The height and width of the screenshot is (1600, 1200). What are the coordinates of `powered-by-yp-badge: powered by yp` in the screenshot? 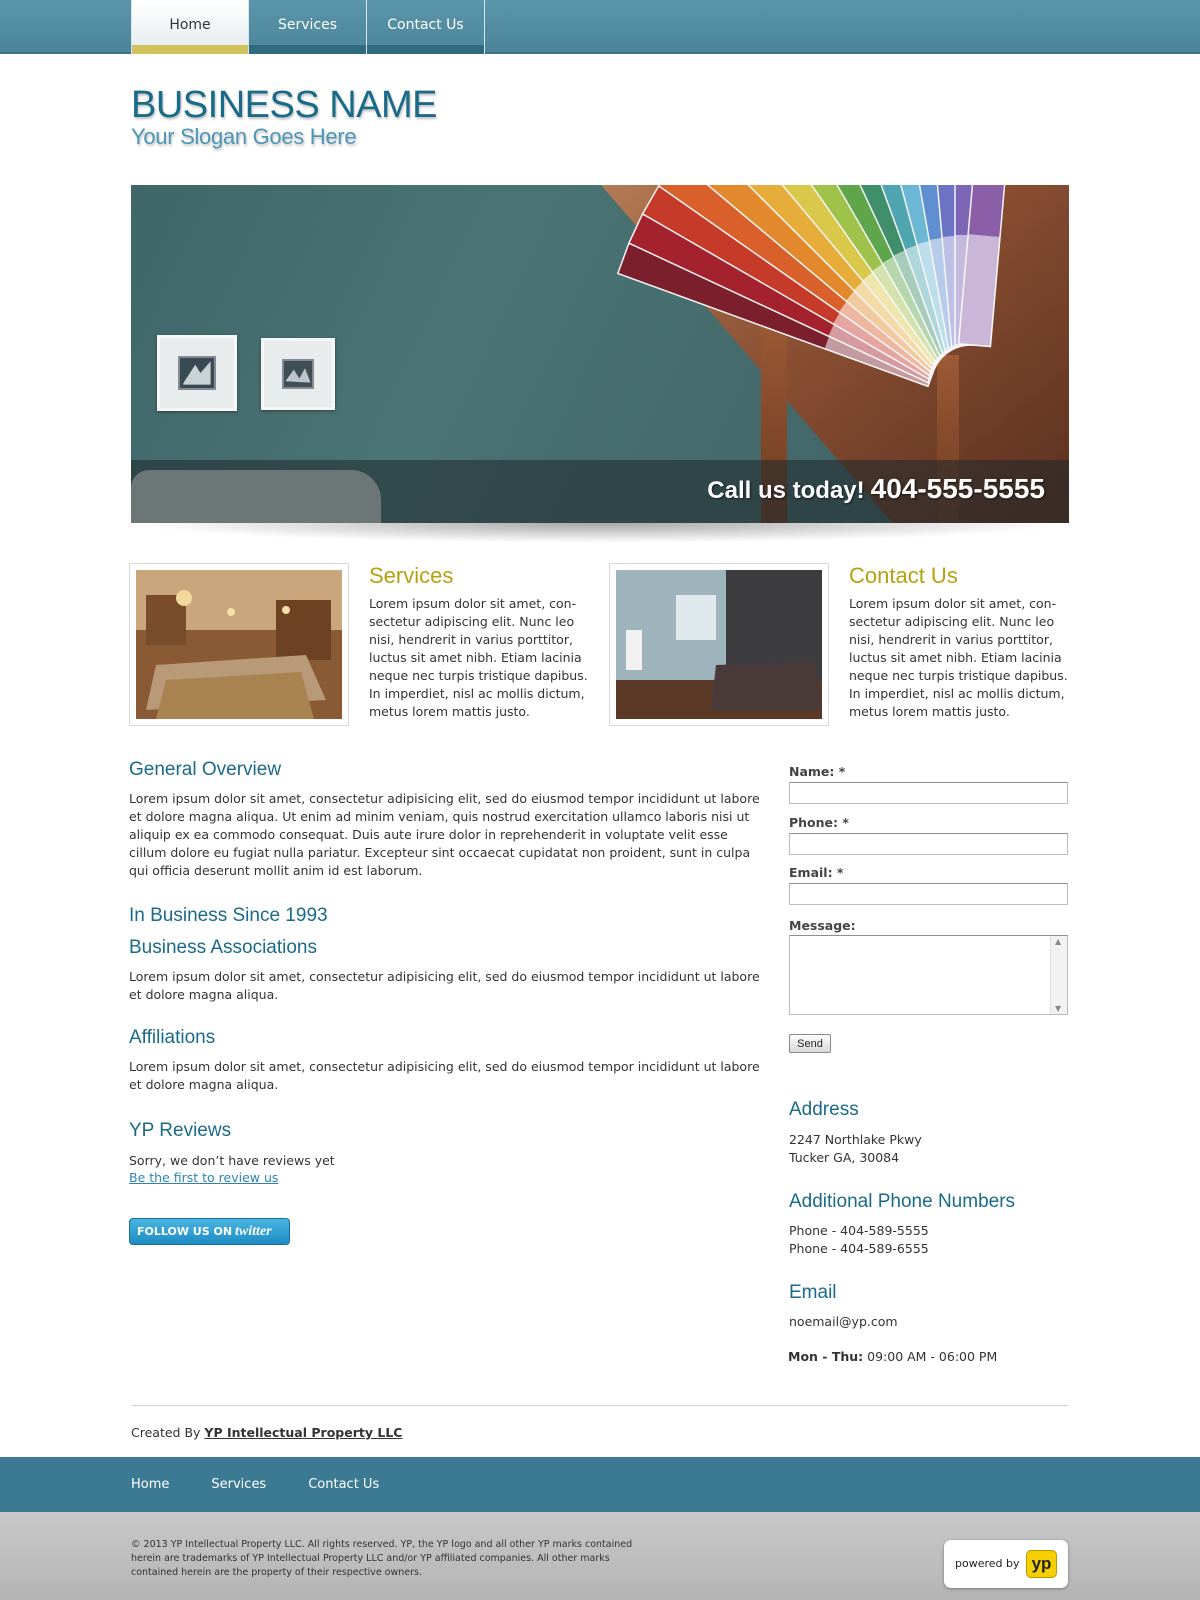 It's located at (1006, 1564).